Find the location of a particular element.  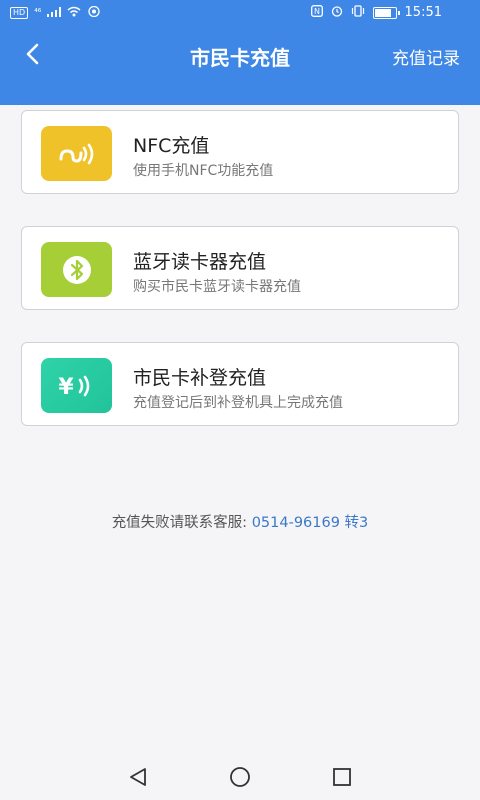

signal-icon is located at coordinates (54, 13).